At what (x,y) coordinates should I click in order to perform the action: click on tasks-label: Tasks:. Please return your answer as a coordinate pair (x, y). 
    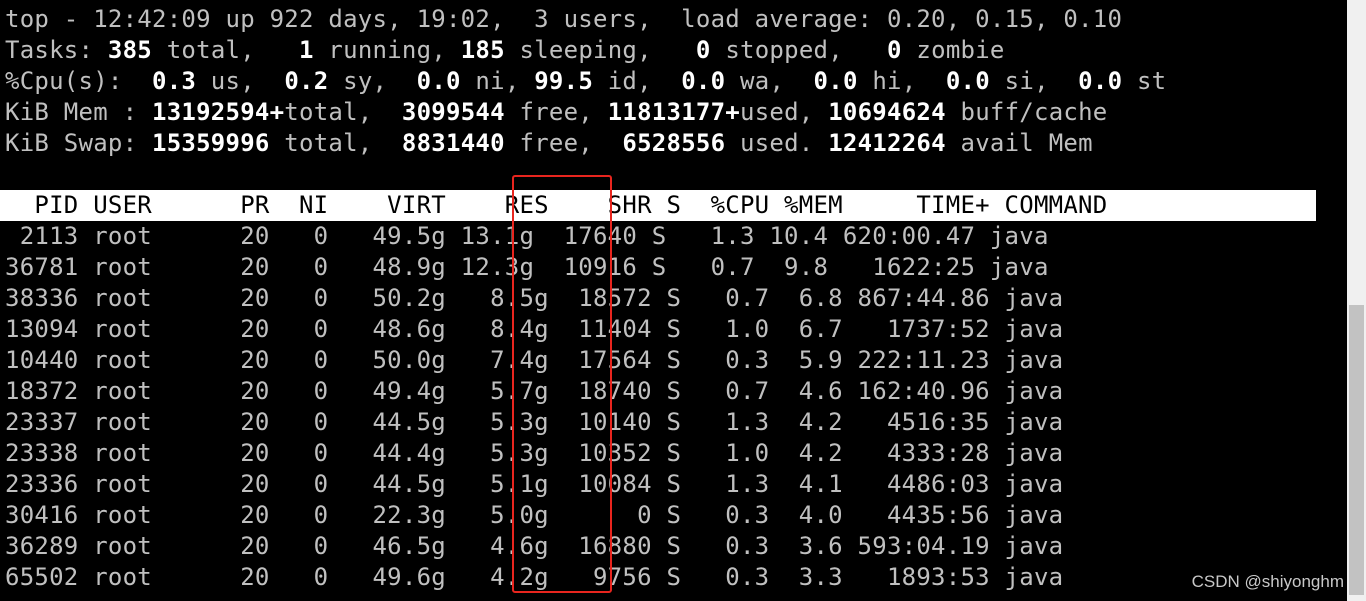
    Looking at the image, I should click on (56, 50).